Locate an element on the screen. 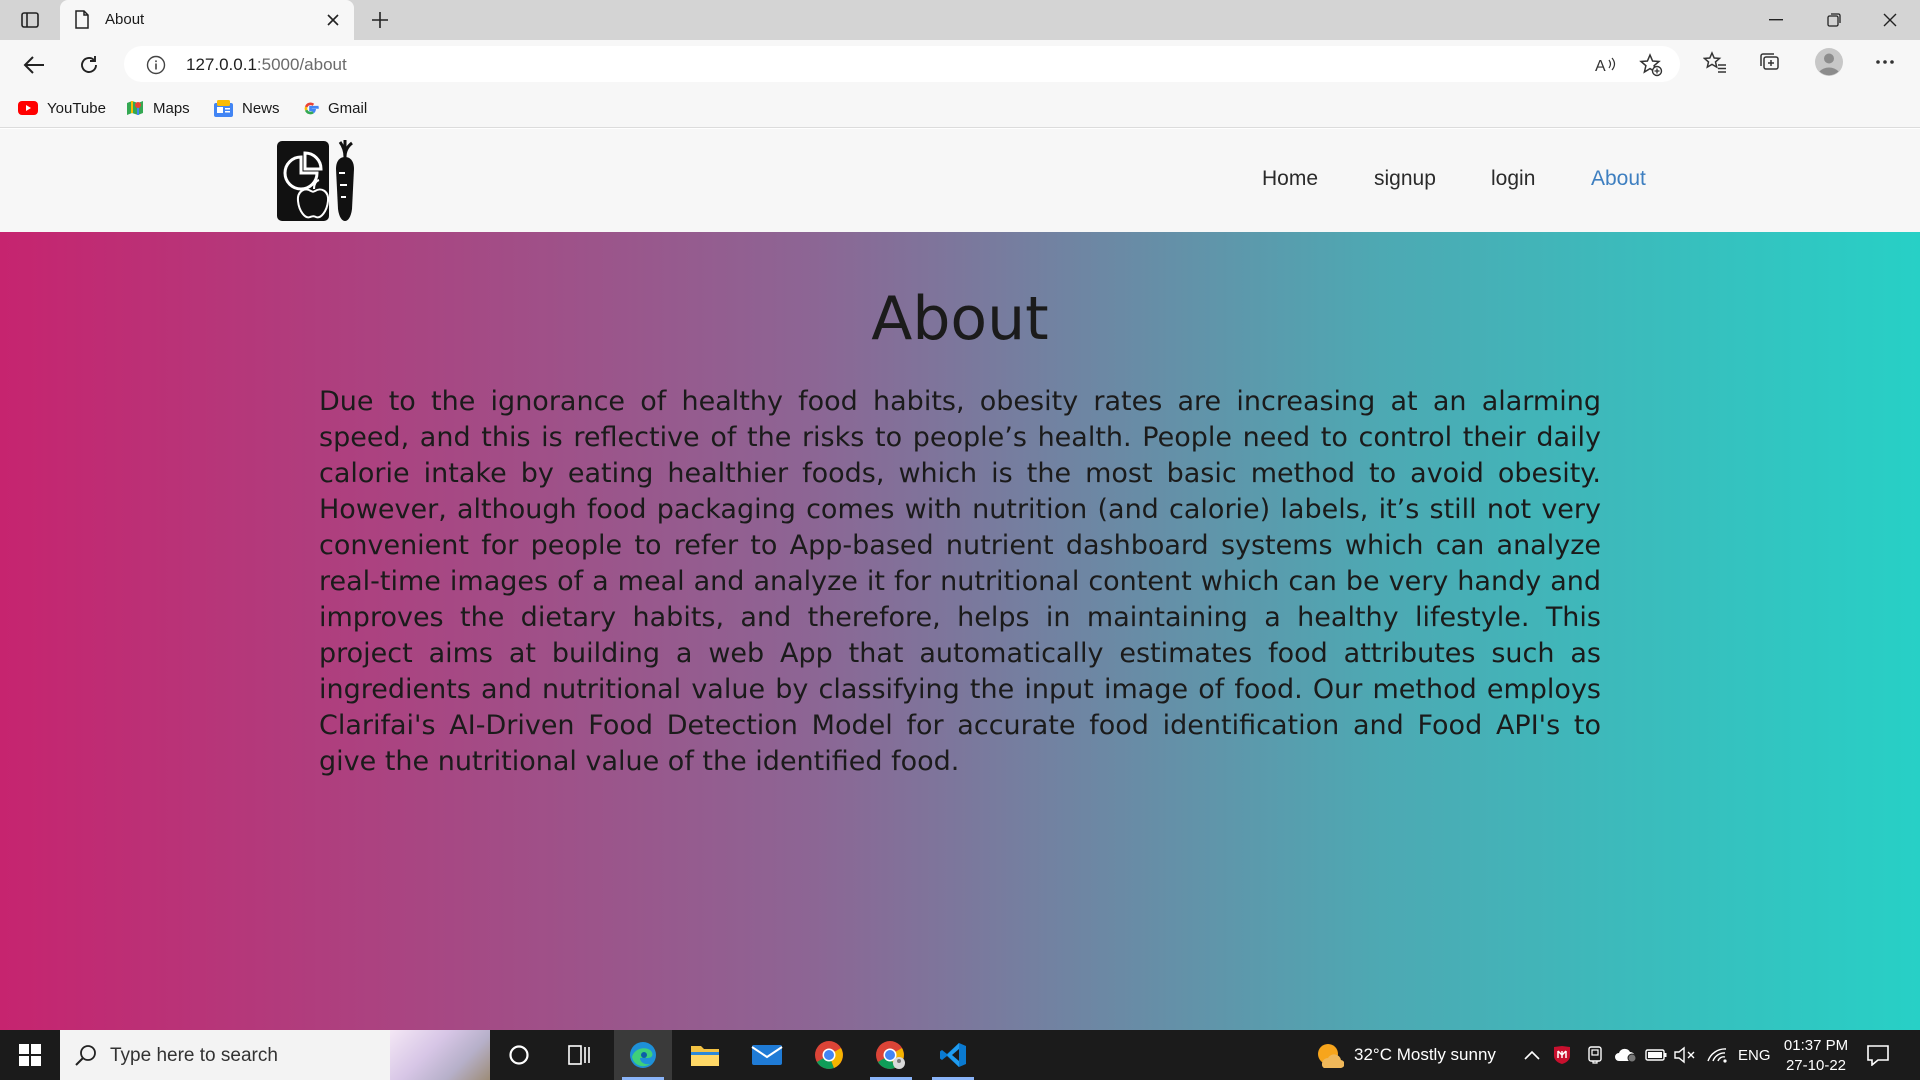 This screenshot has height=1080, width=1920. nav-about-link: About is located at coordinates (1618, 179).